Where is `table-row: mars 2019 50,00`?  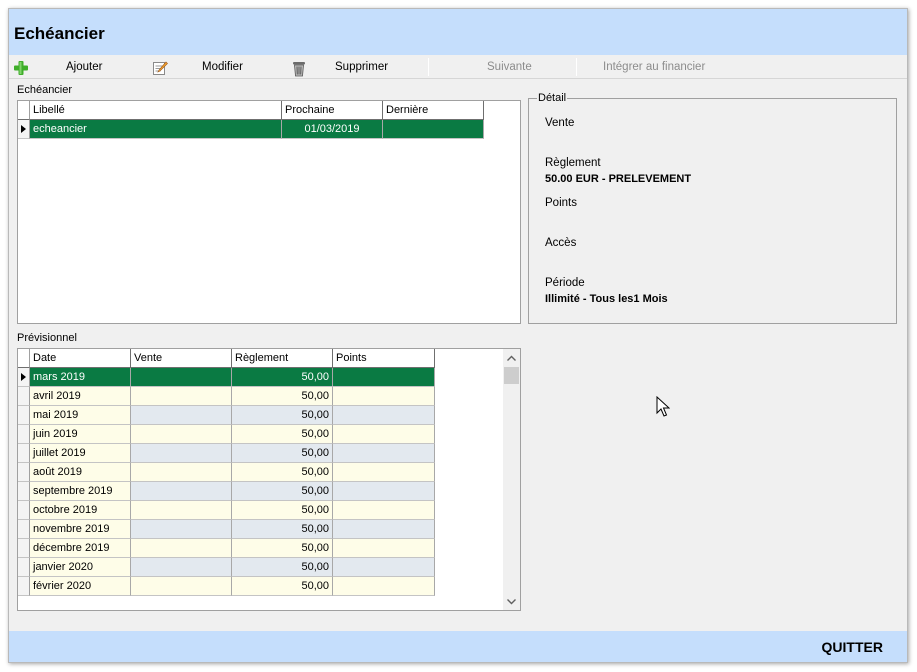
table-row: mars 2019 50,00 is located at coordinates (226, 377).